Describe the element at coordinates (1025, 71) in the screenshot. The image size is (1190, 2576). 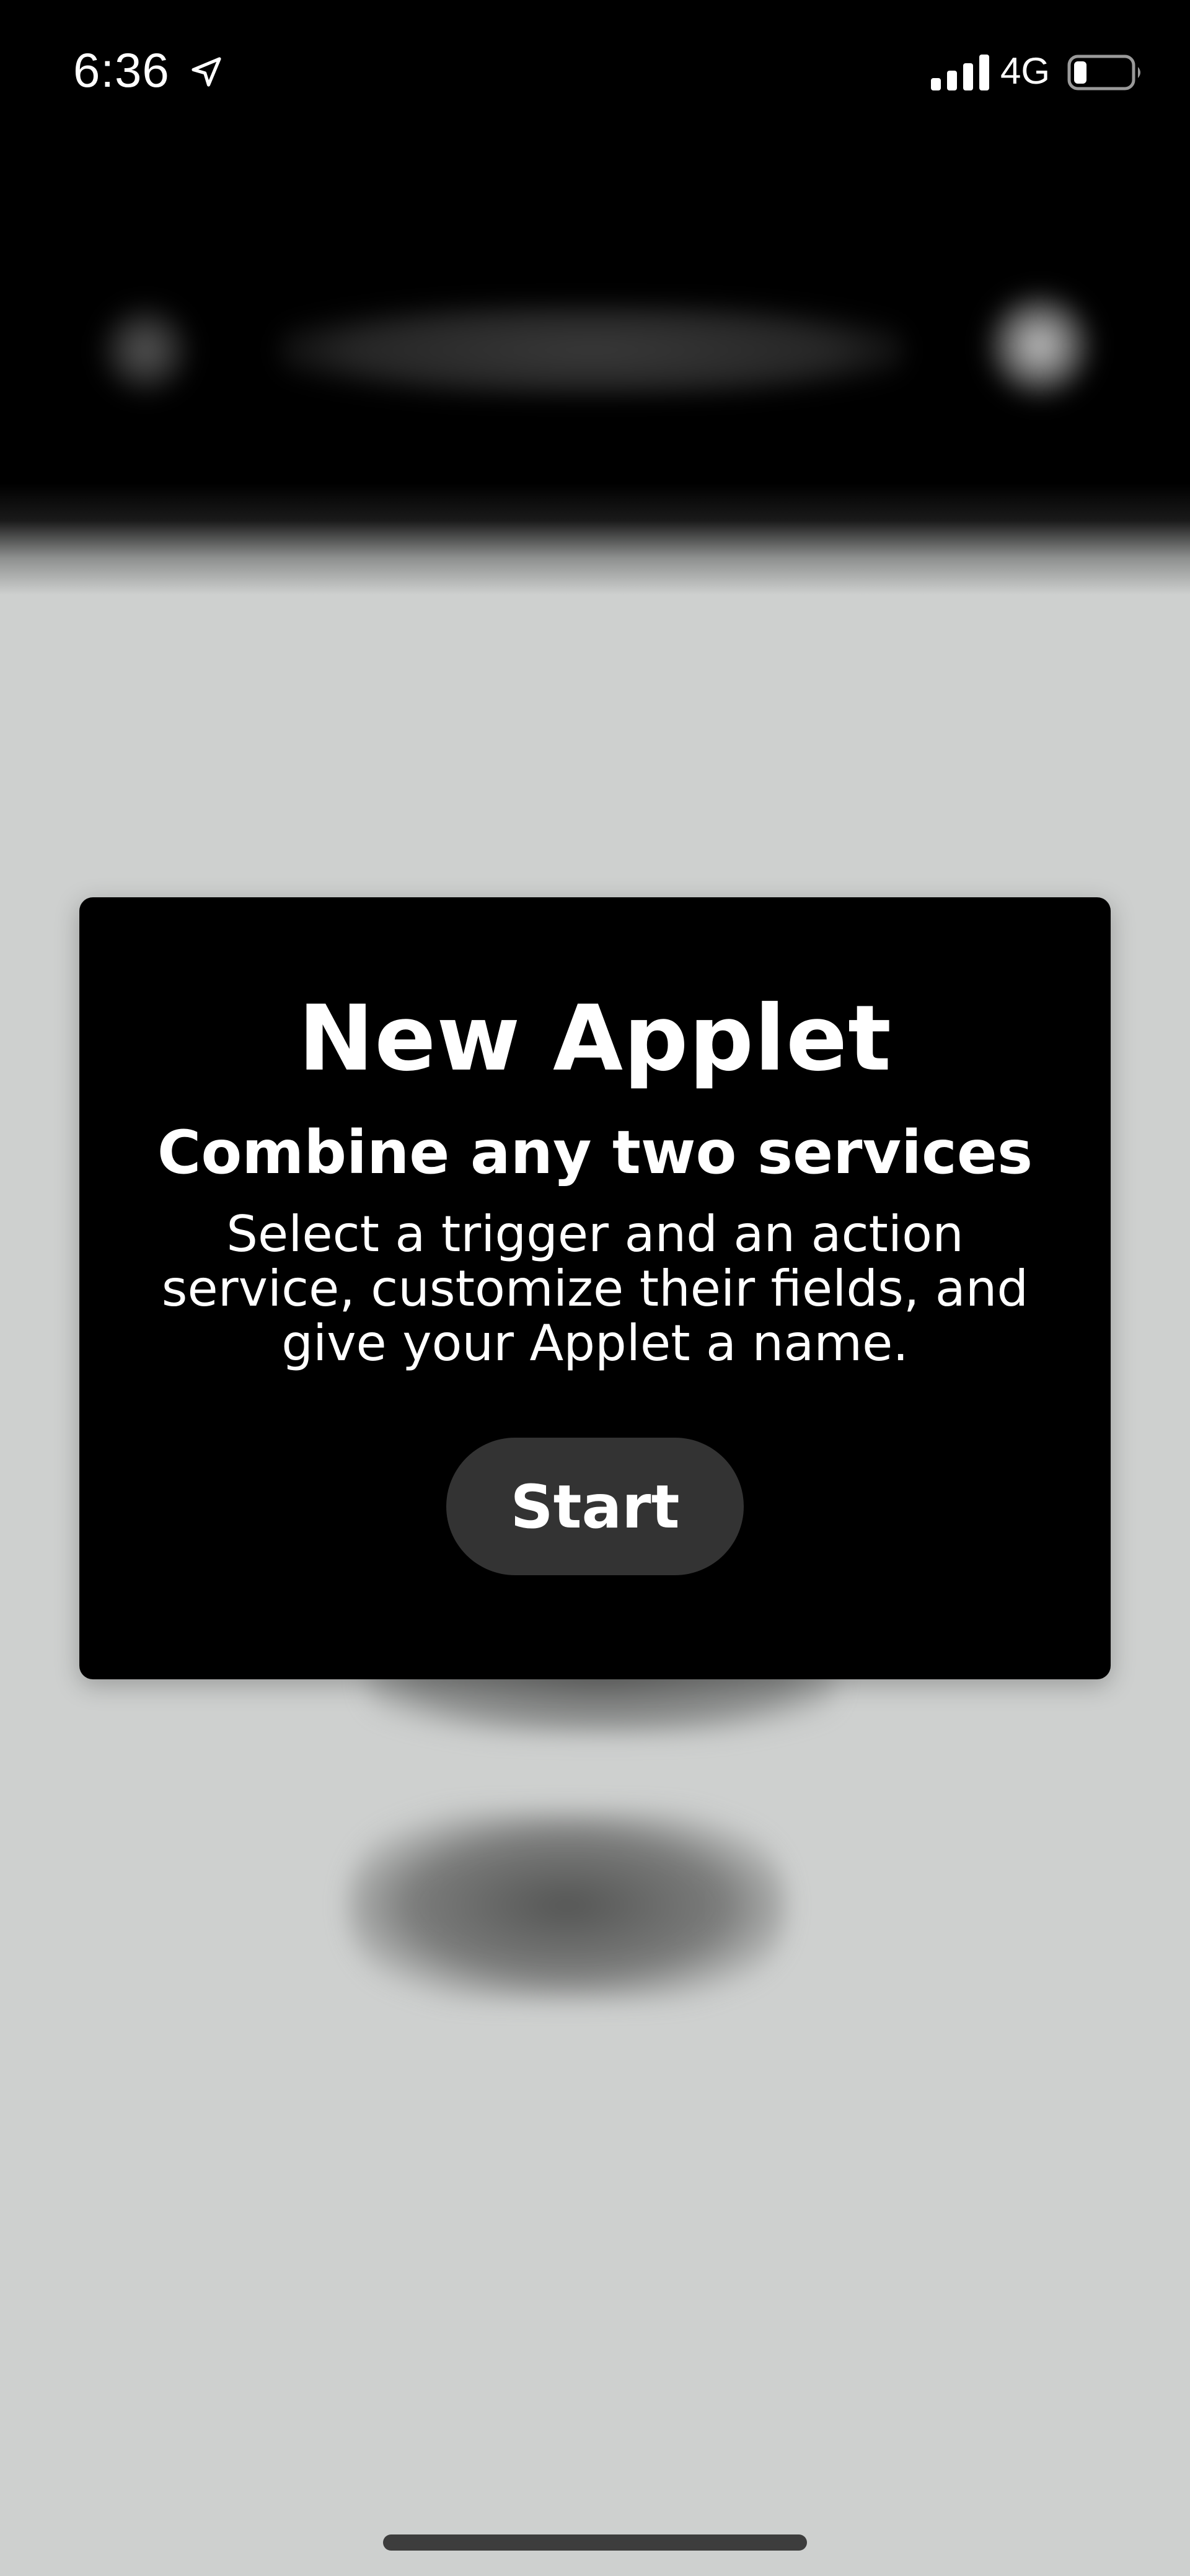
I see `network-type: 4G` at that location.